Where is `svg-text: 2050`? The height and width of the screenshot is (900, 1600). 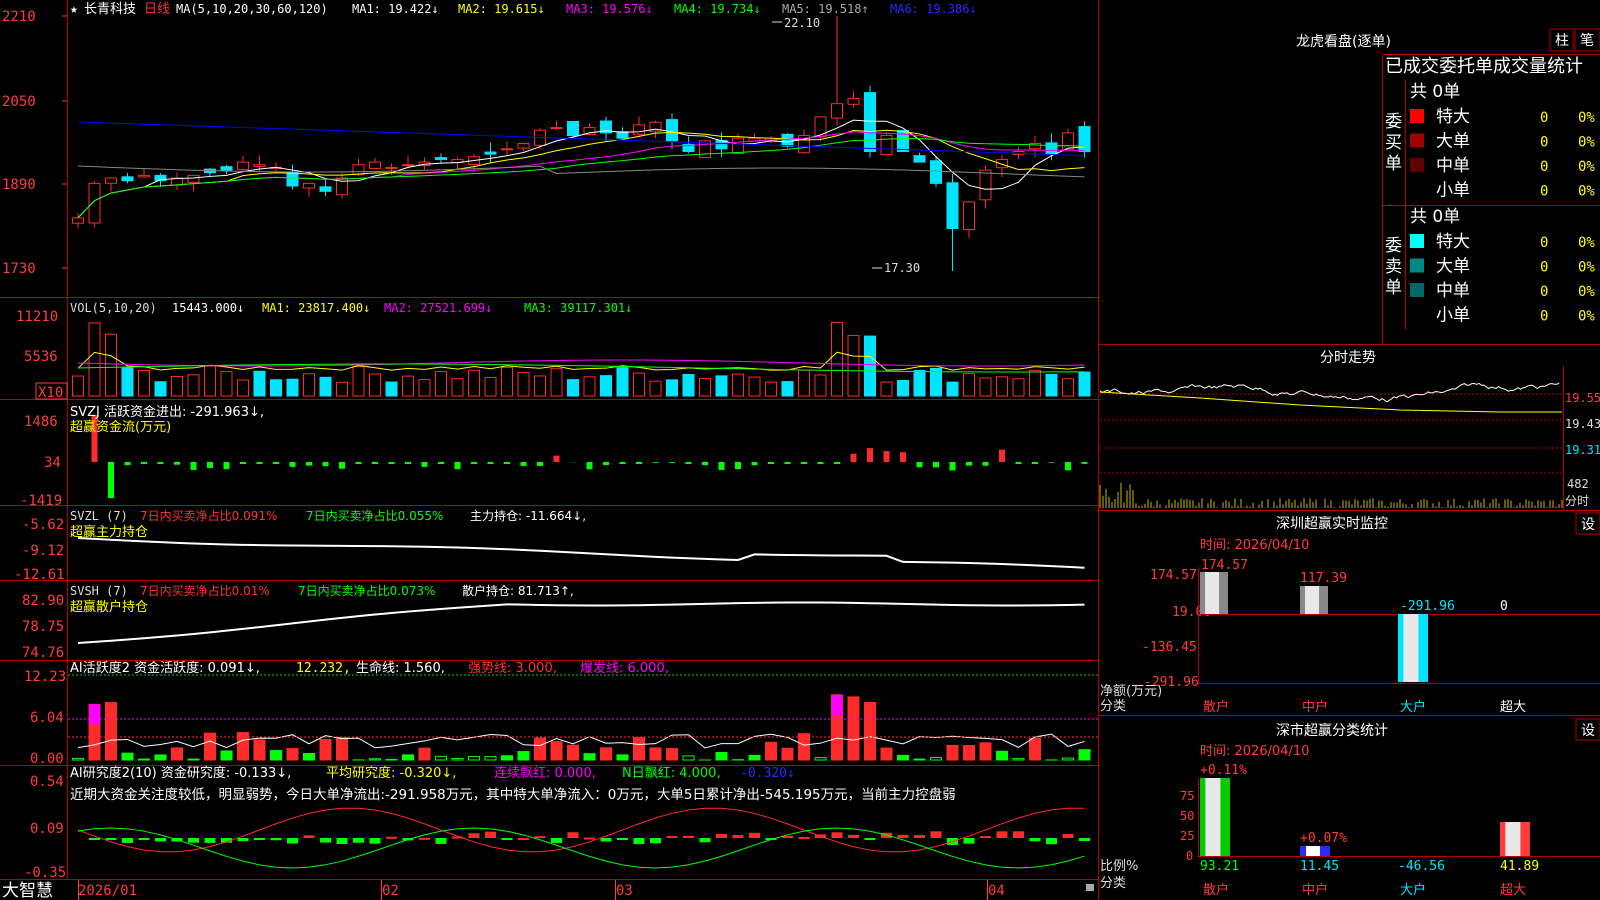
svg-text: 2050 is located at coordinates (19, 102).